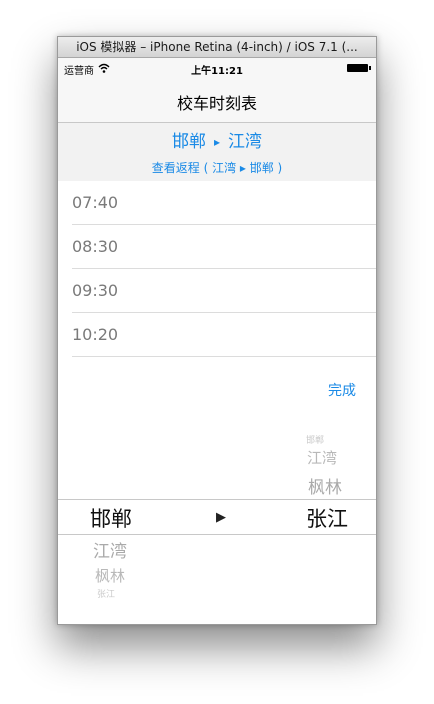  I want to click on page-title: 校车时刻表, so click(216, 103).